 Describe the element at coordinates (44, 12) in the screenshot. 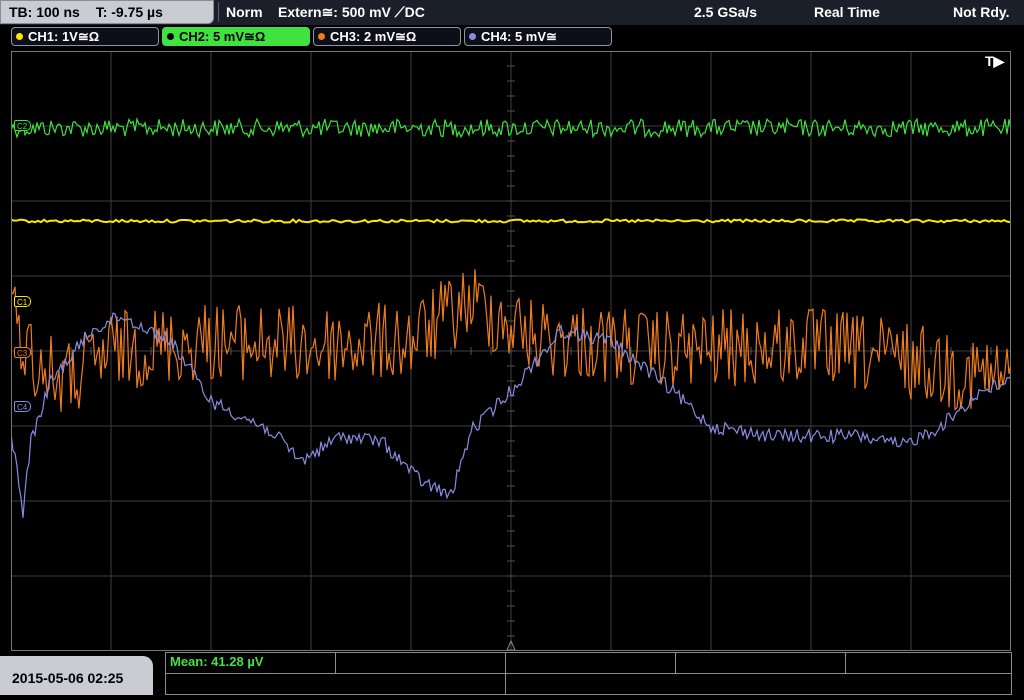

I see `timebase-value: TB: 100 ns` at that location.